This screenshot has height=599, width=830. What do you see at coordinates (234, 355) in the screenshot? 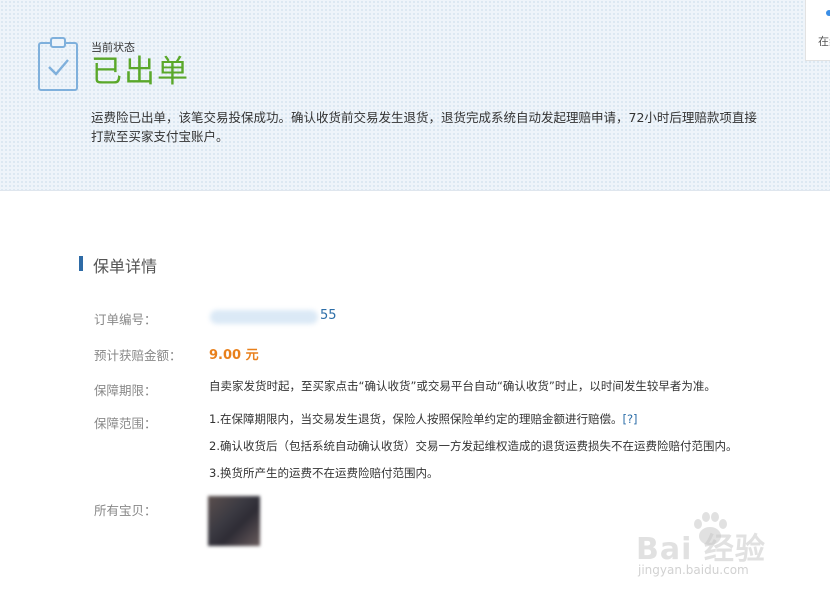
I see `amount-value: 9.00 元` at bounding box center [234, 355].